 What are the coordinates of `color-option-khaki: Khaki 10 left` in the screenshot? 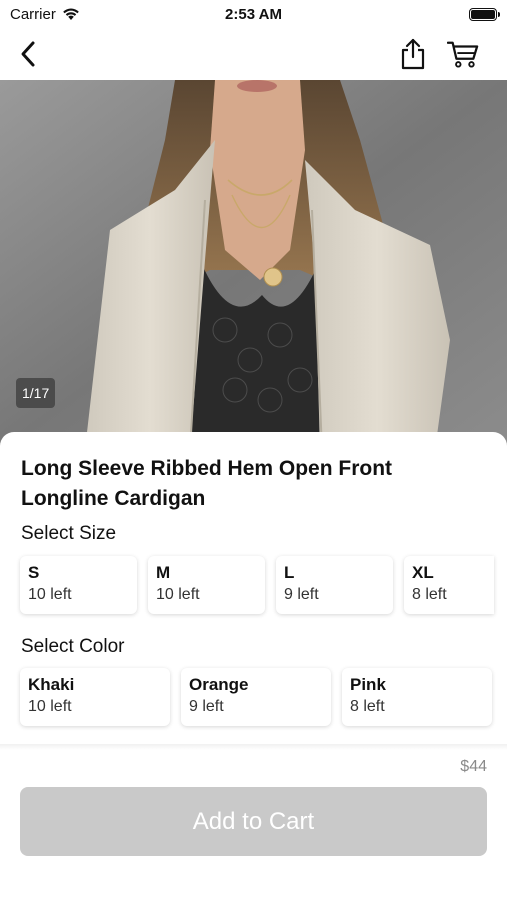 It's located at (95, 697).